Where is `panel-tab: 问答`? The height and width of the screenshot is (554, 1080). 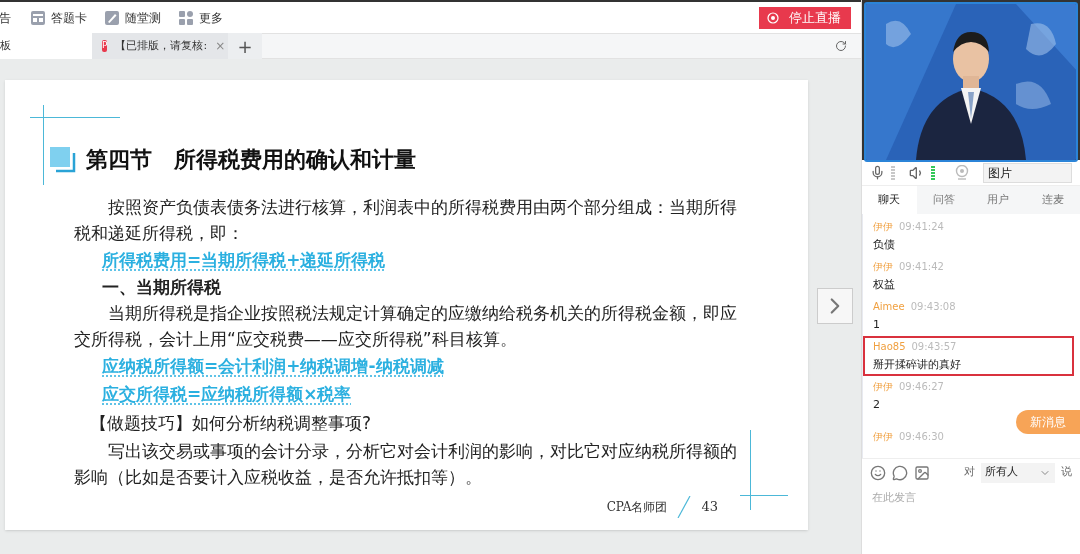 panel-tab: 问答 is located at coordinates (943, 200).